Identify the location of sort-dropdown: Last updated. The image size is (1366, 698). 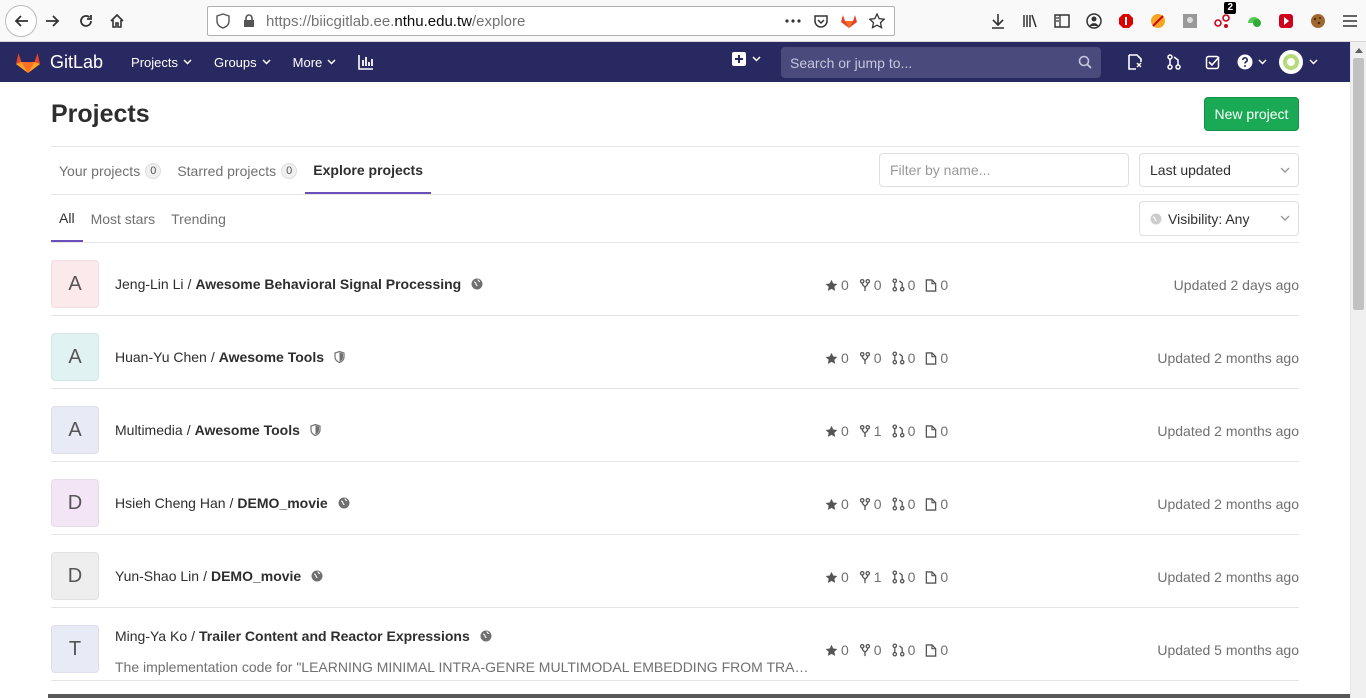
(1219, 170).